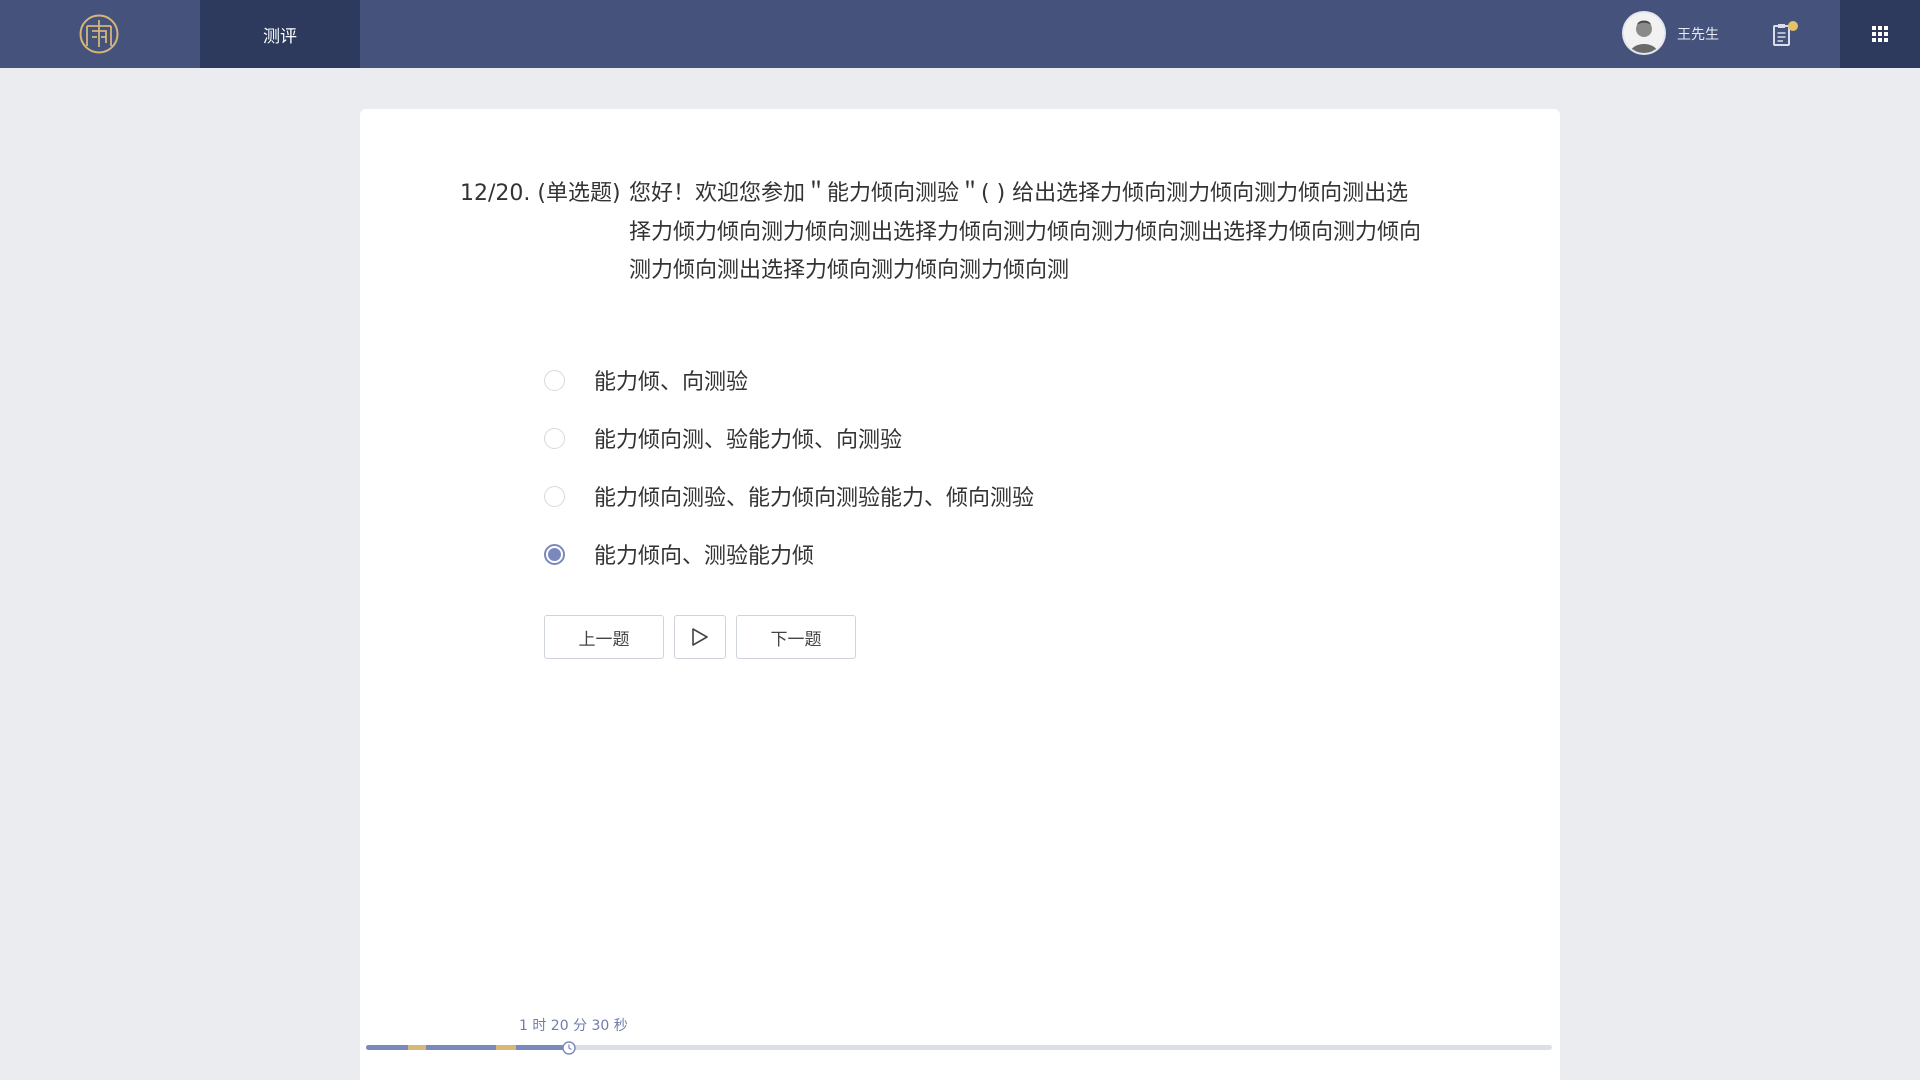  I want to click on play-button, so click(700, 637).